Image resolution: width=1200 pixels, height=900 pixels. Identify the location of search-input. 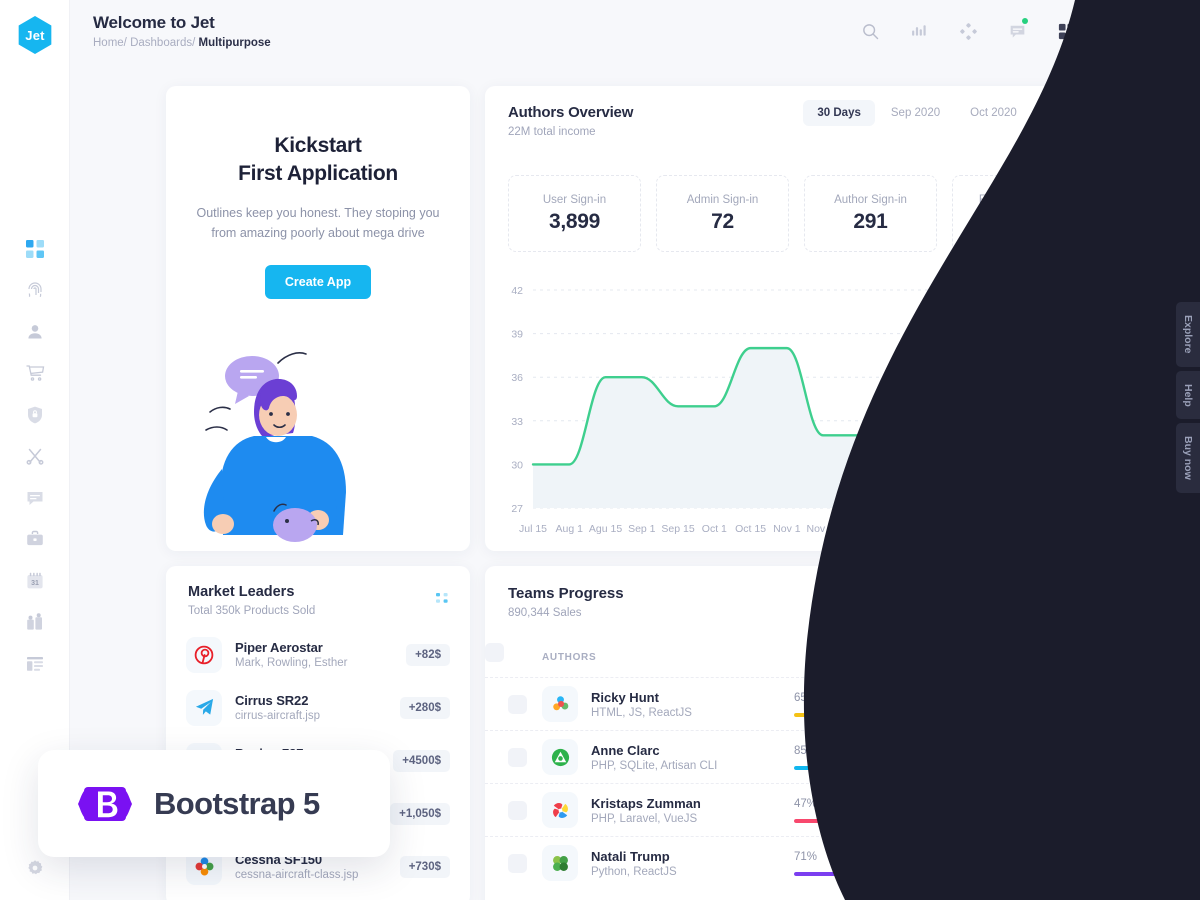
(1043, 604).